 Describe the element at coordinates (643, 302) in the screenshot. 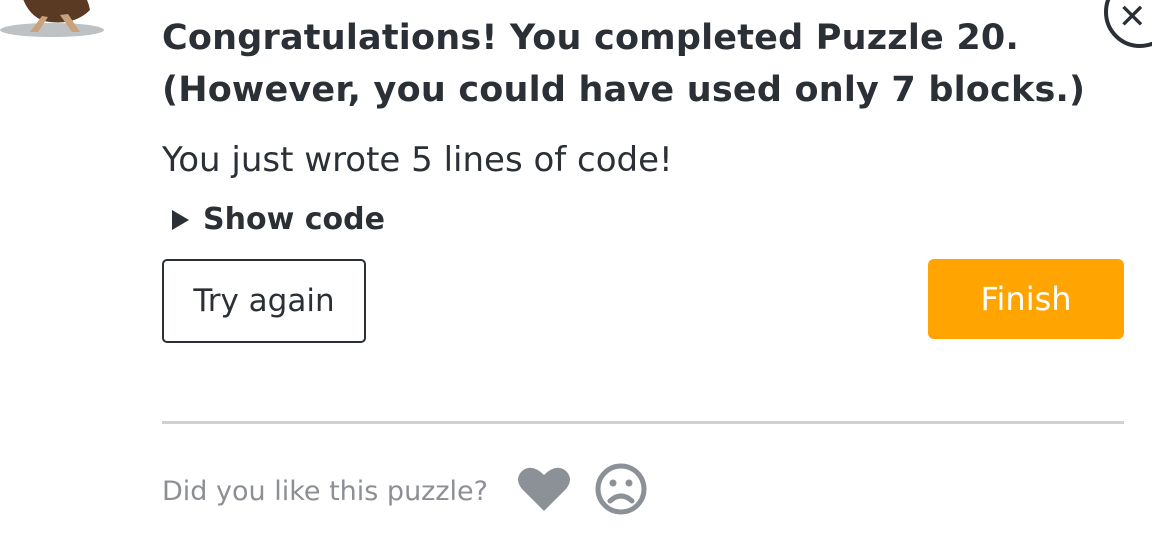

I see `dialog-buttons: Try again Finish` at that location.